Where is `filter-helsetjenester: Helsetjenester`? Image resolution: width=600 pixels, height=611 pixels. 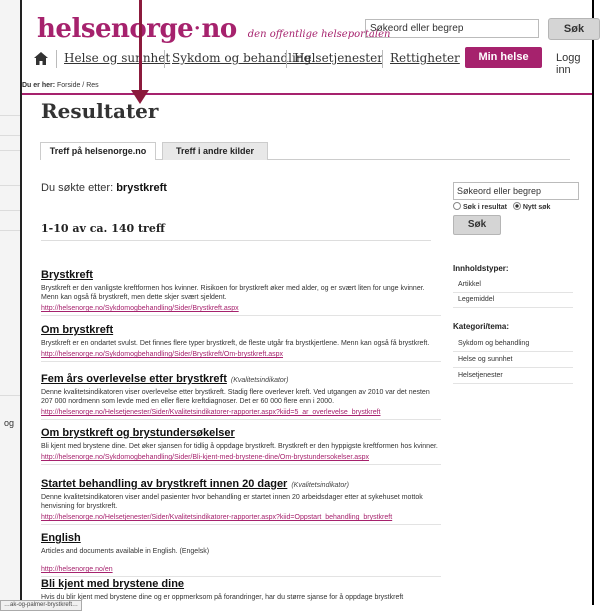 filter-helsetjenester: Helsetjenester is located at coordinates (480, 375).